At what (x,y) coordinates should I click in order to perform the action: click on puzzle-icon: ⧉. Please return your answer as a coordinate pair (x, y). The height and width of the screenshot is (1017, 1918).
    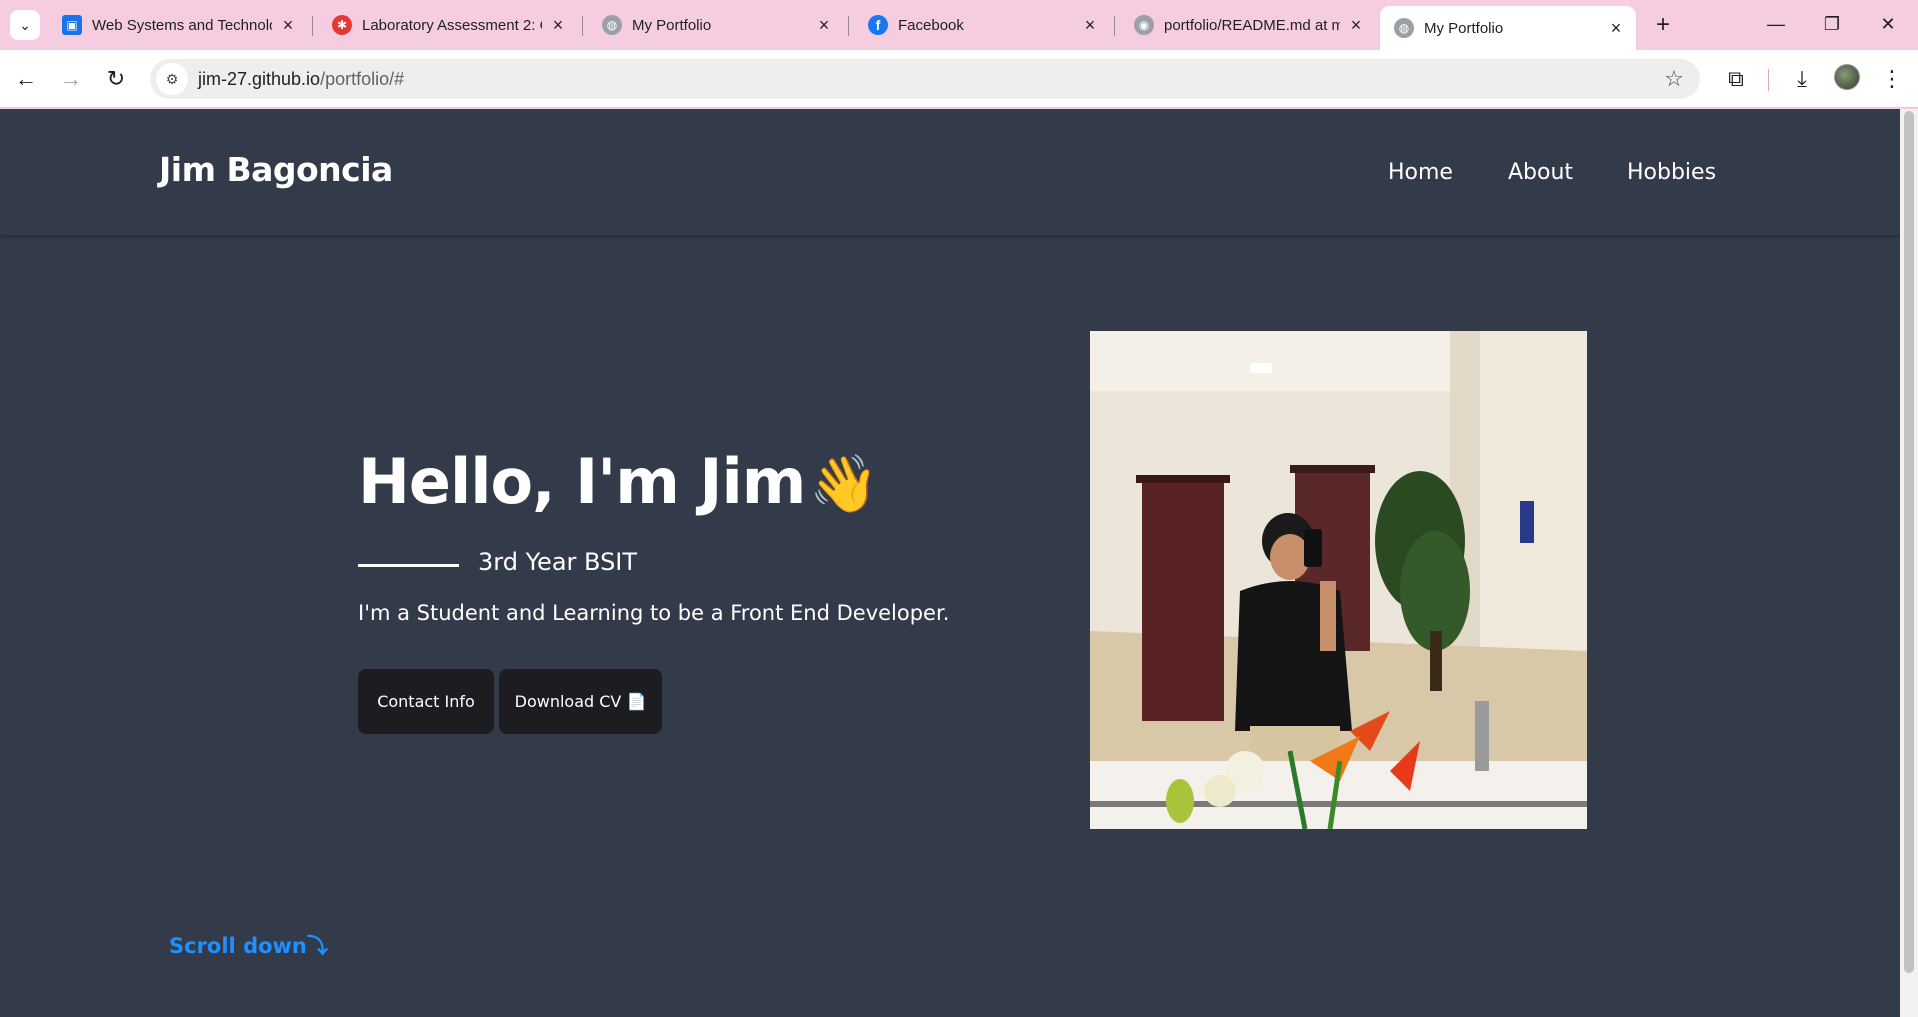
    Looking at the image, I should click on (1736, 78).